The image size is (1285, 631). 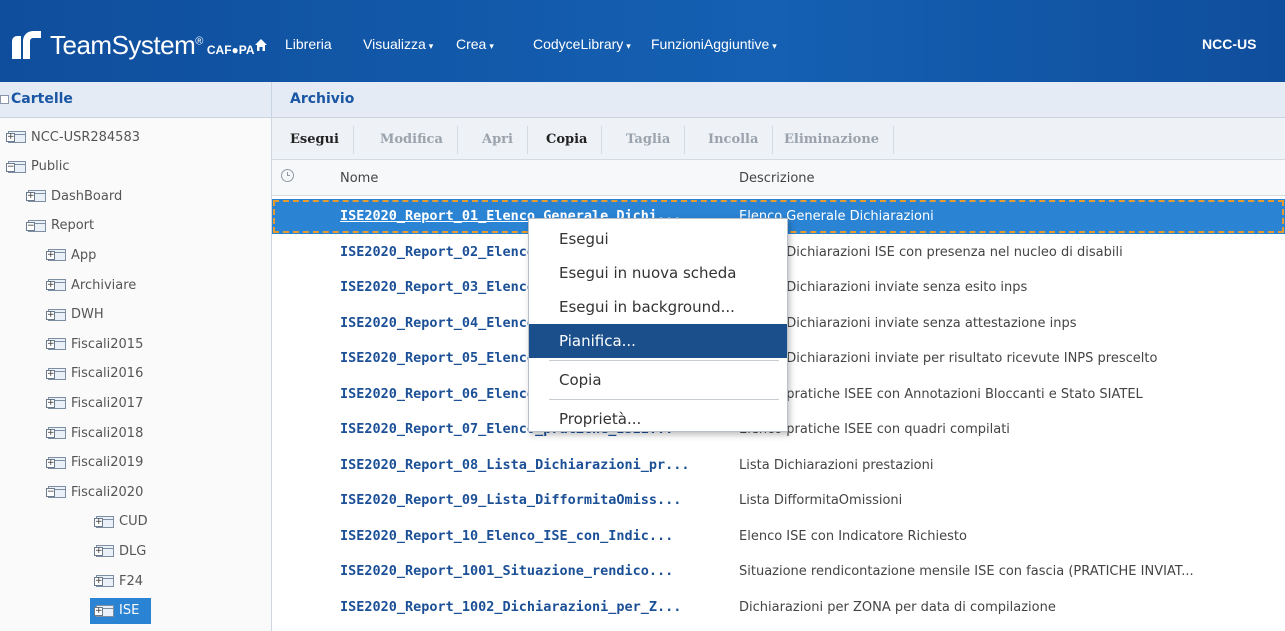 I want to click on nav-item-label: Libreria, so click(x=308, y=44).